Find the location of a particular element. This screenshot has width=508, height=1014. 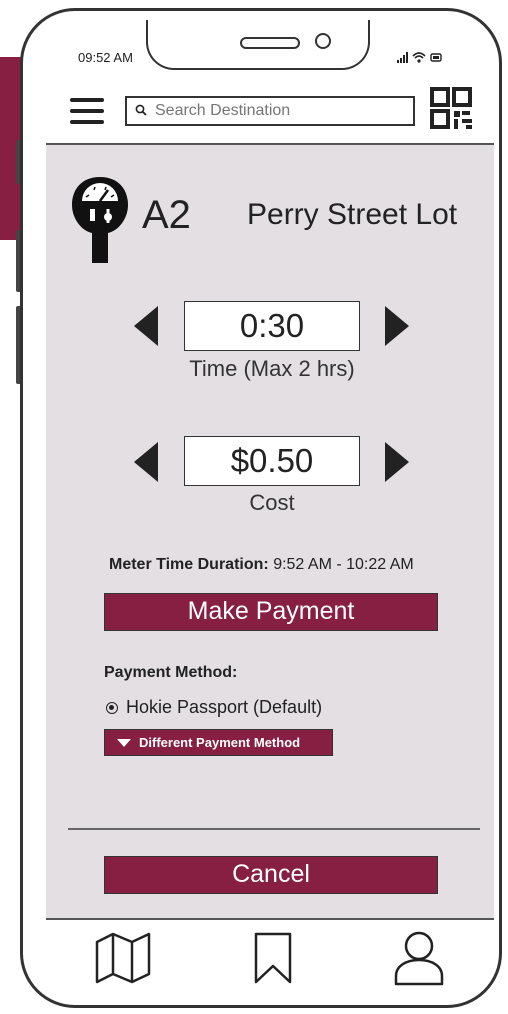

different-payment-method-button: Different Payment Method is located at coordinates (218, 742).